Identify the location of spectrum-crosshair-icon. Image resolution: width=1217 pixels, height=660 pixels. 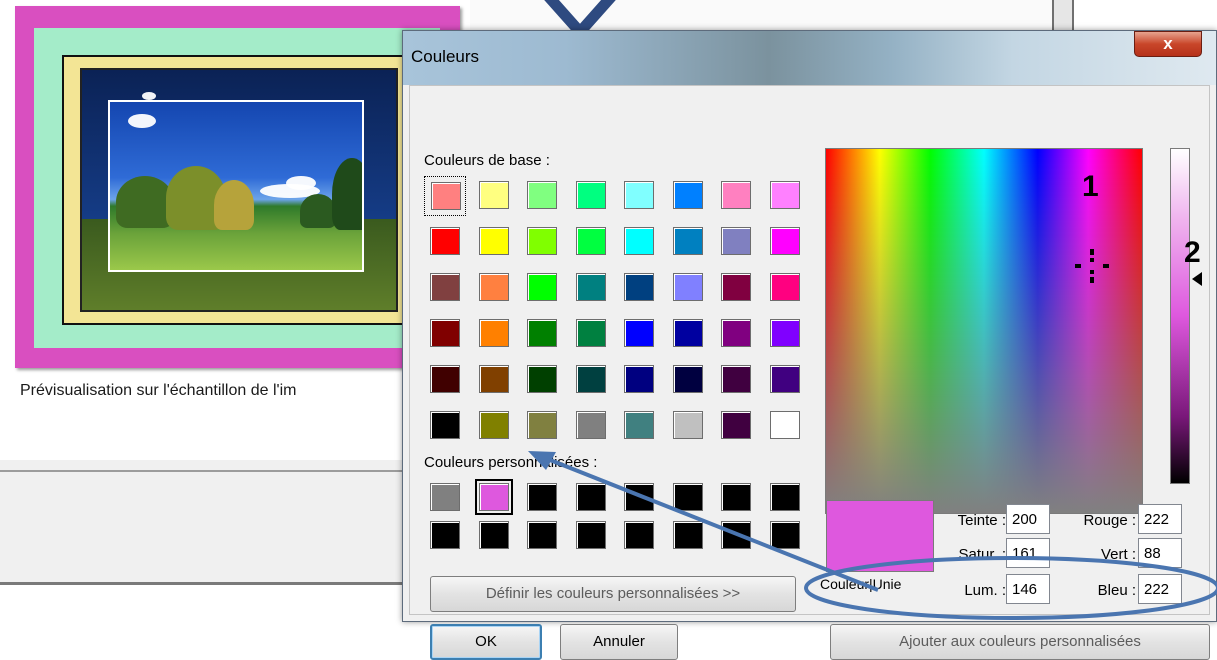
(1092, 266).